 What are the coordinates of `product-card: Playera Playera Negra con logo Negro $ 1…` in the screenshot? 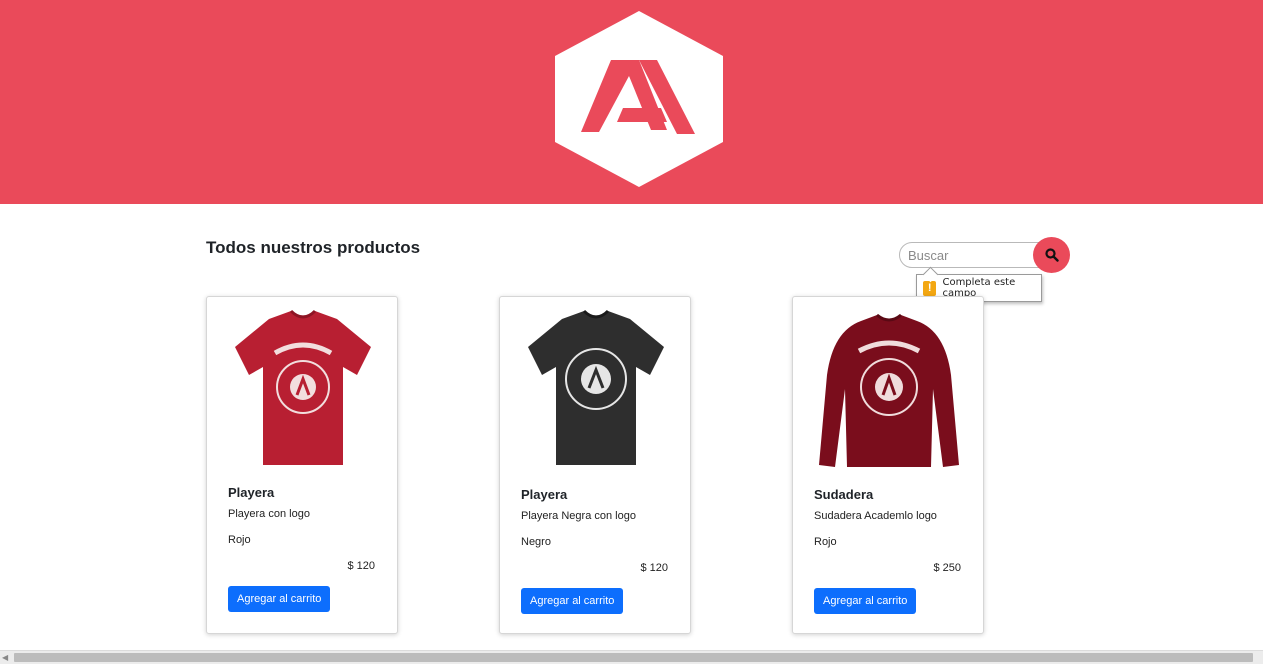 It's located at (595, 465).